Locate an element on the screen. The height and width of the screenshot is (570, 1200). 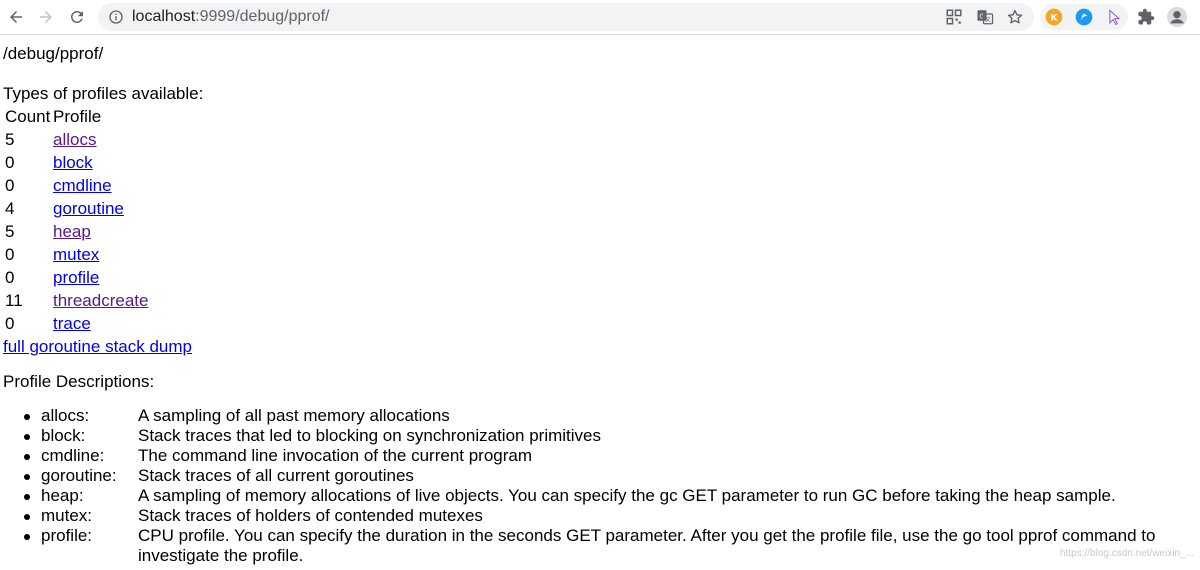
description-term: block: is located at coordinates (63, 435).